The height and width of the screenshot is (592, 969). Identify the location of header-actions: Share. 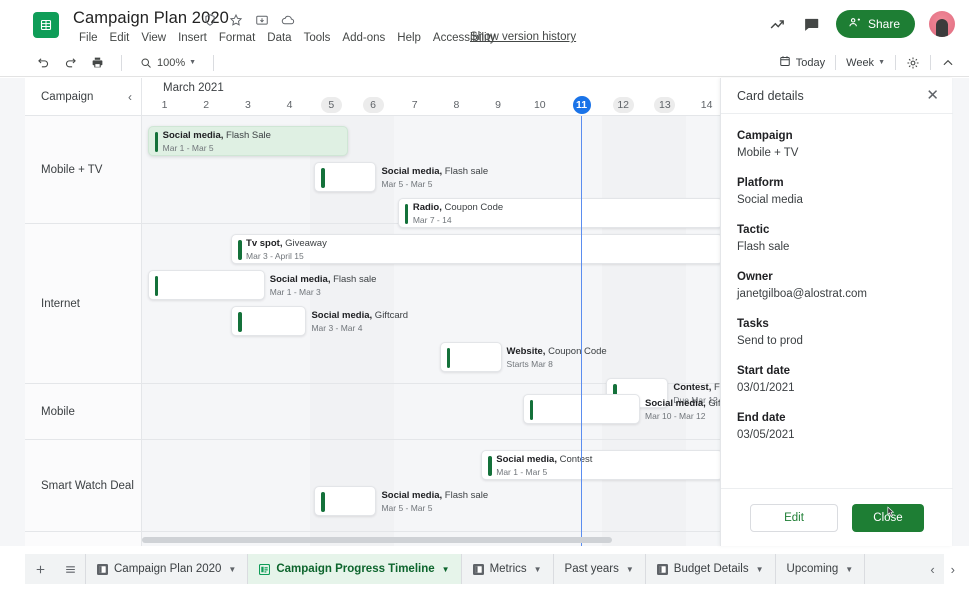
(861, 24).